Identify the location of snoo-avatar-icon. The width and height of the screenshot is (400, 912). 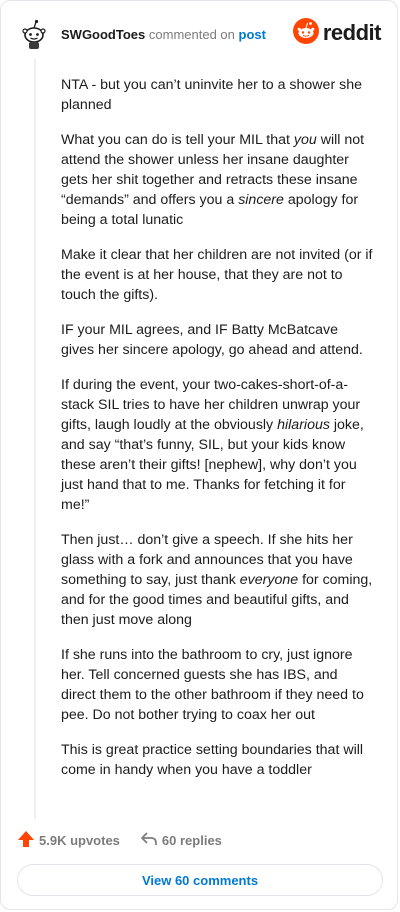
(34, 34).